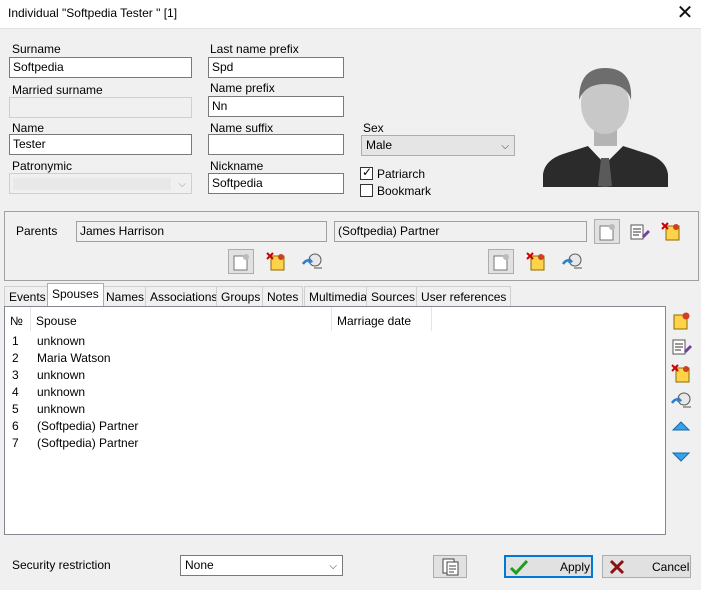  I want to click on edit-parents-button, so click(639, 231).